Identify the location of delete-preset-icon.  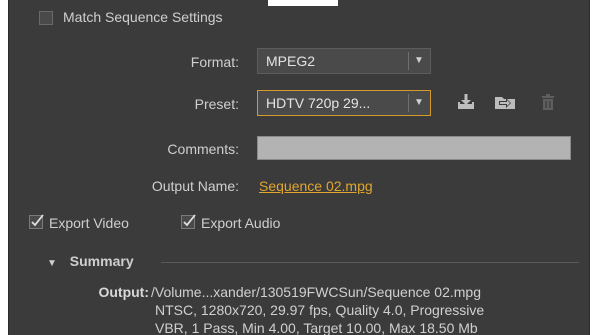
(548, 102).